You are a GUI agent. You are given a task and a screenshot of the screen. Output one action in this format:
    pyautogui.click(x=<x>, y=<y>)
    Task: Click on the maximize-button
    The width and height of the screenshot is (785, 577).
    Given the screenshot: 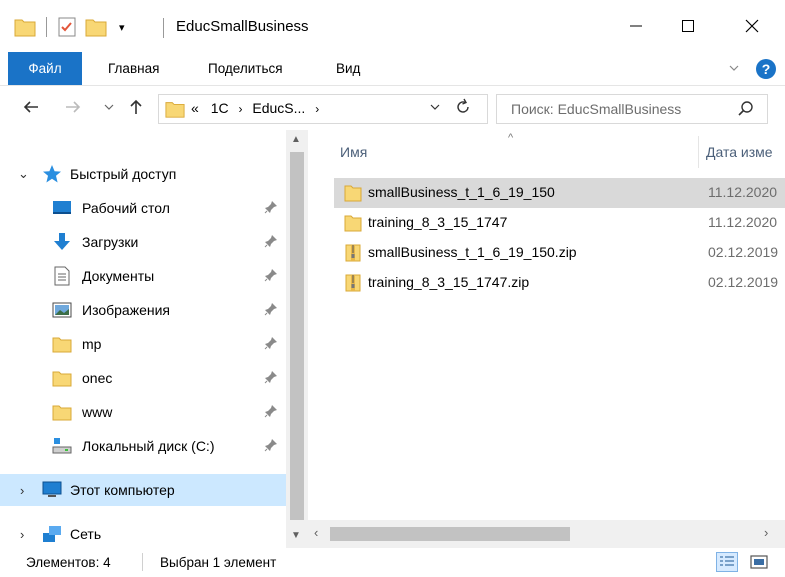 What is the action you would take?
    pyautogui.click(x=688, y=26)
    